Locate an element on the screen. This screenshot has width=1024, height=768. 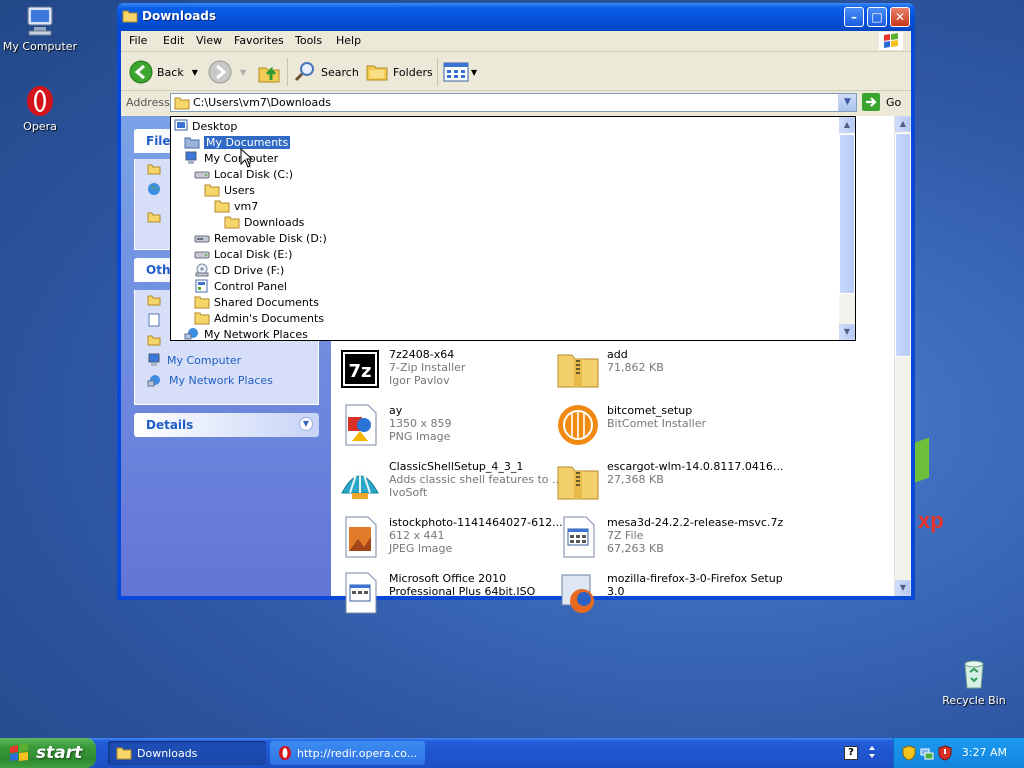
tray-arrows-icon is located at coordinates (872, 752).